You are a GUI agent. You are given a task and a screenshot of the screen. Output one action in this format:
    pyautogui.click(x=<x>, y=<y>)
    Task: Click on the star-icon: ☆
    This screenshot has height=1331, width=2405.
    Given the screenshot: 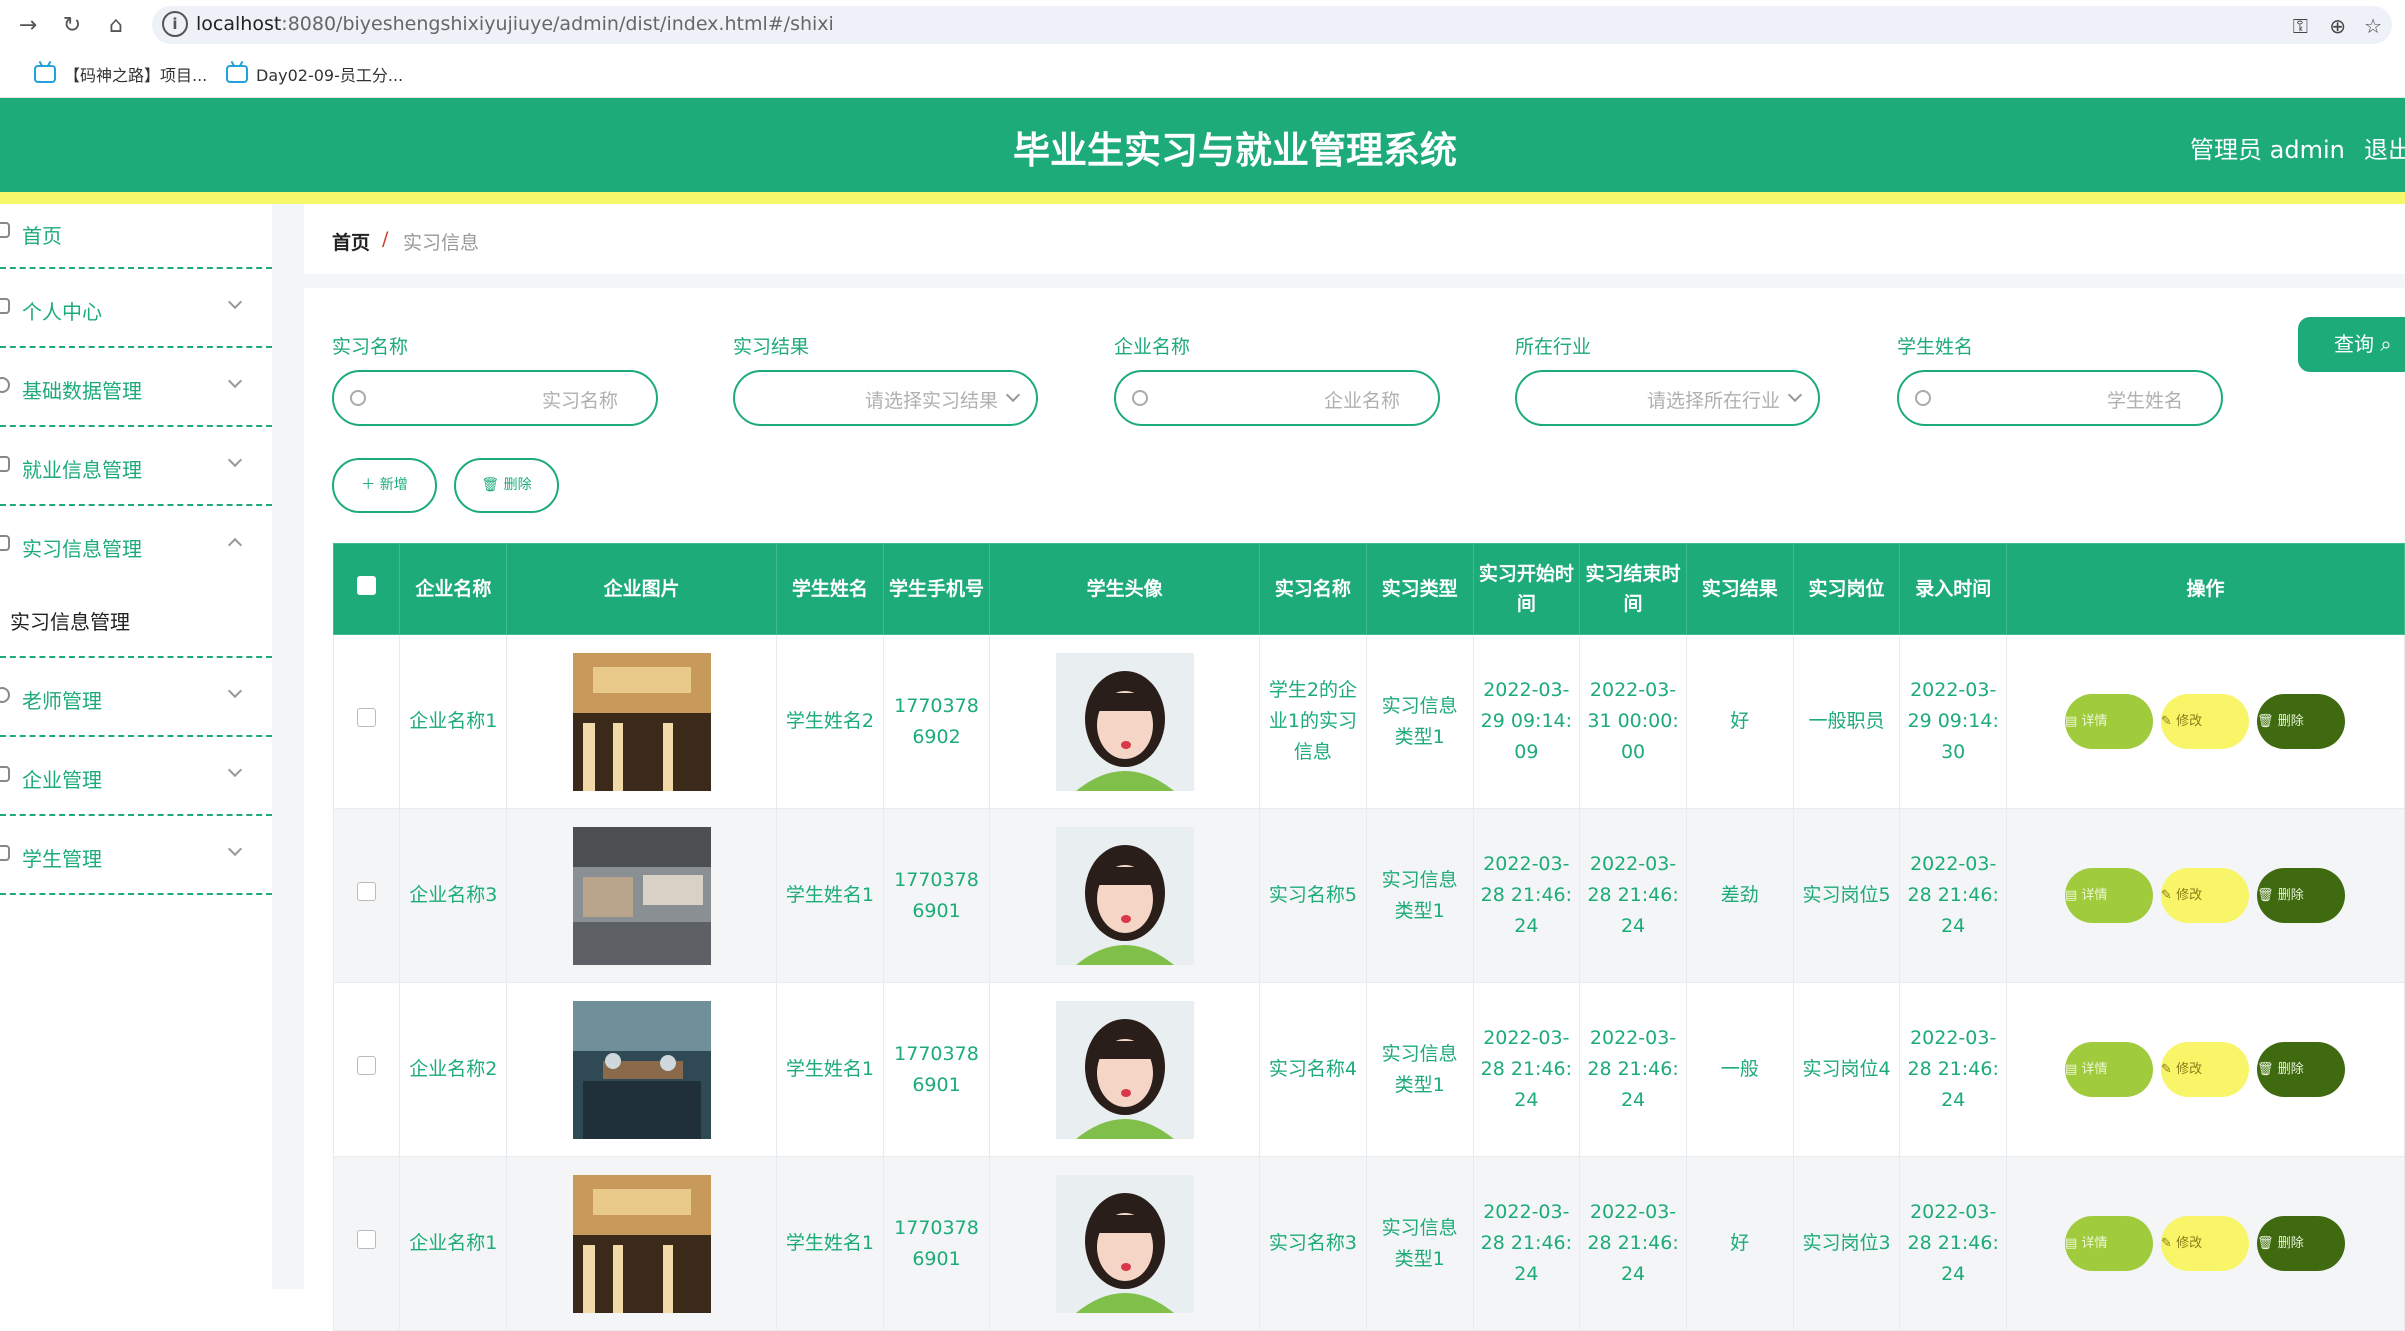 What is the action you would take?
    pyautogui.click(x=2373, y=26)
    